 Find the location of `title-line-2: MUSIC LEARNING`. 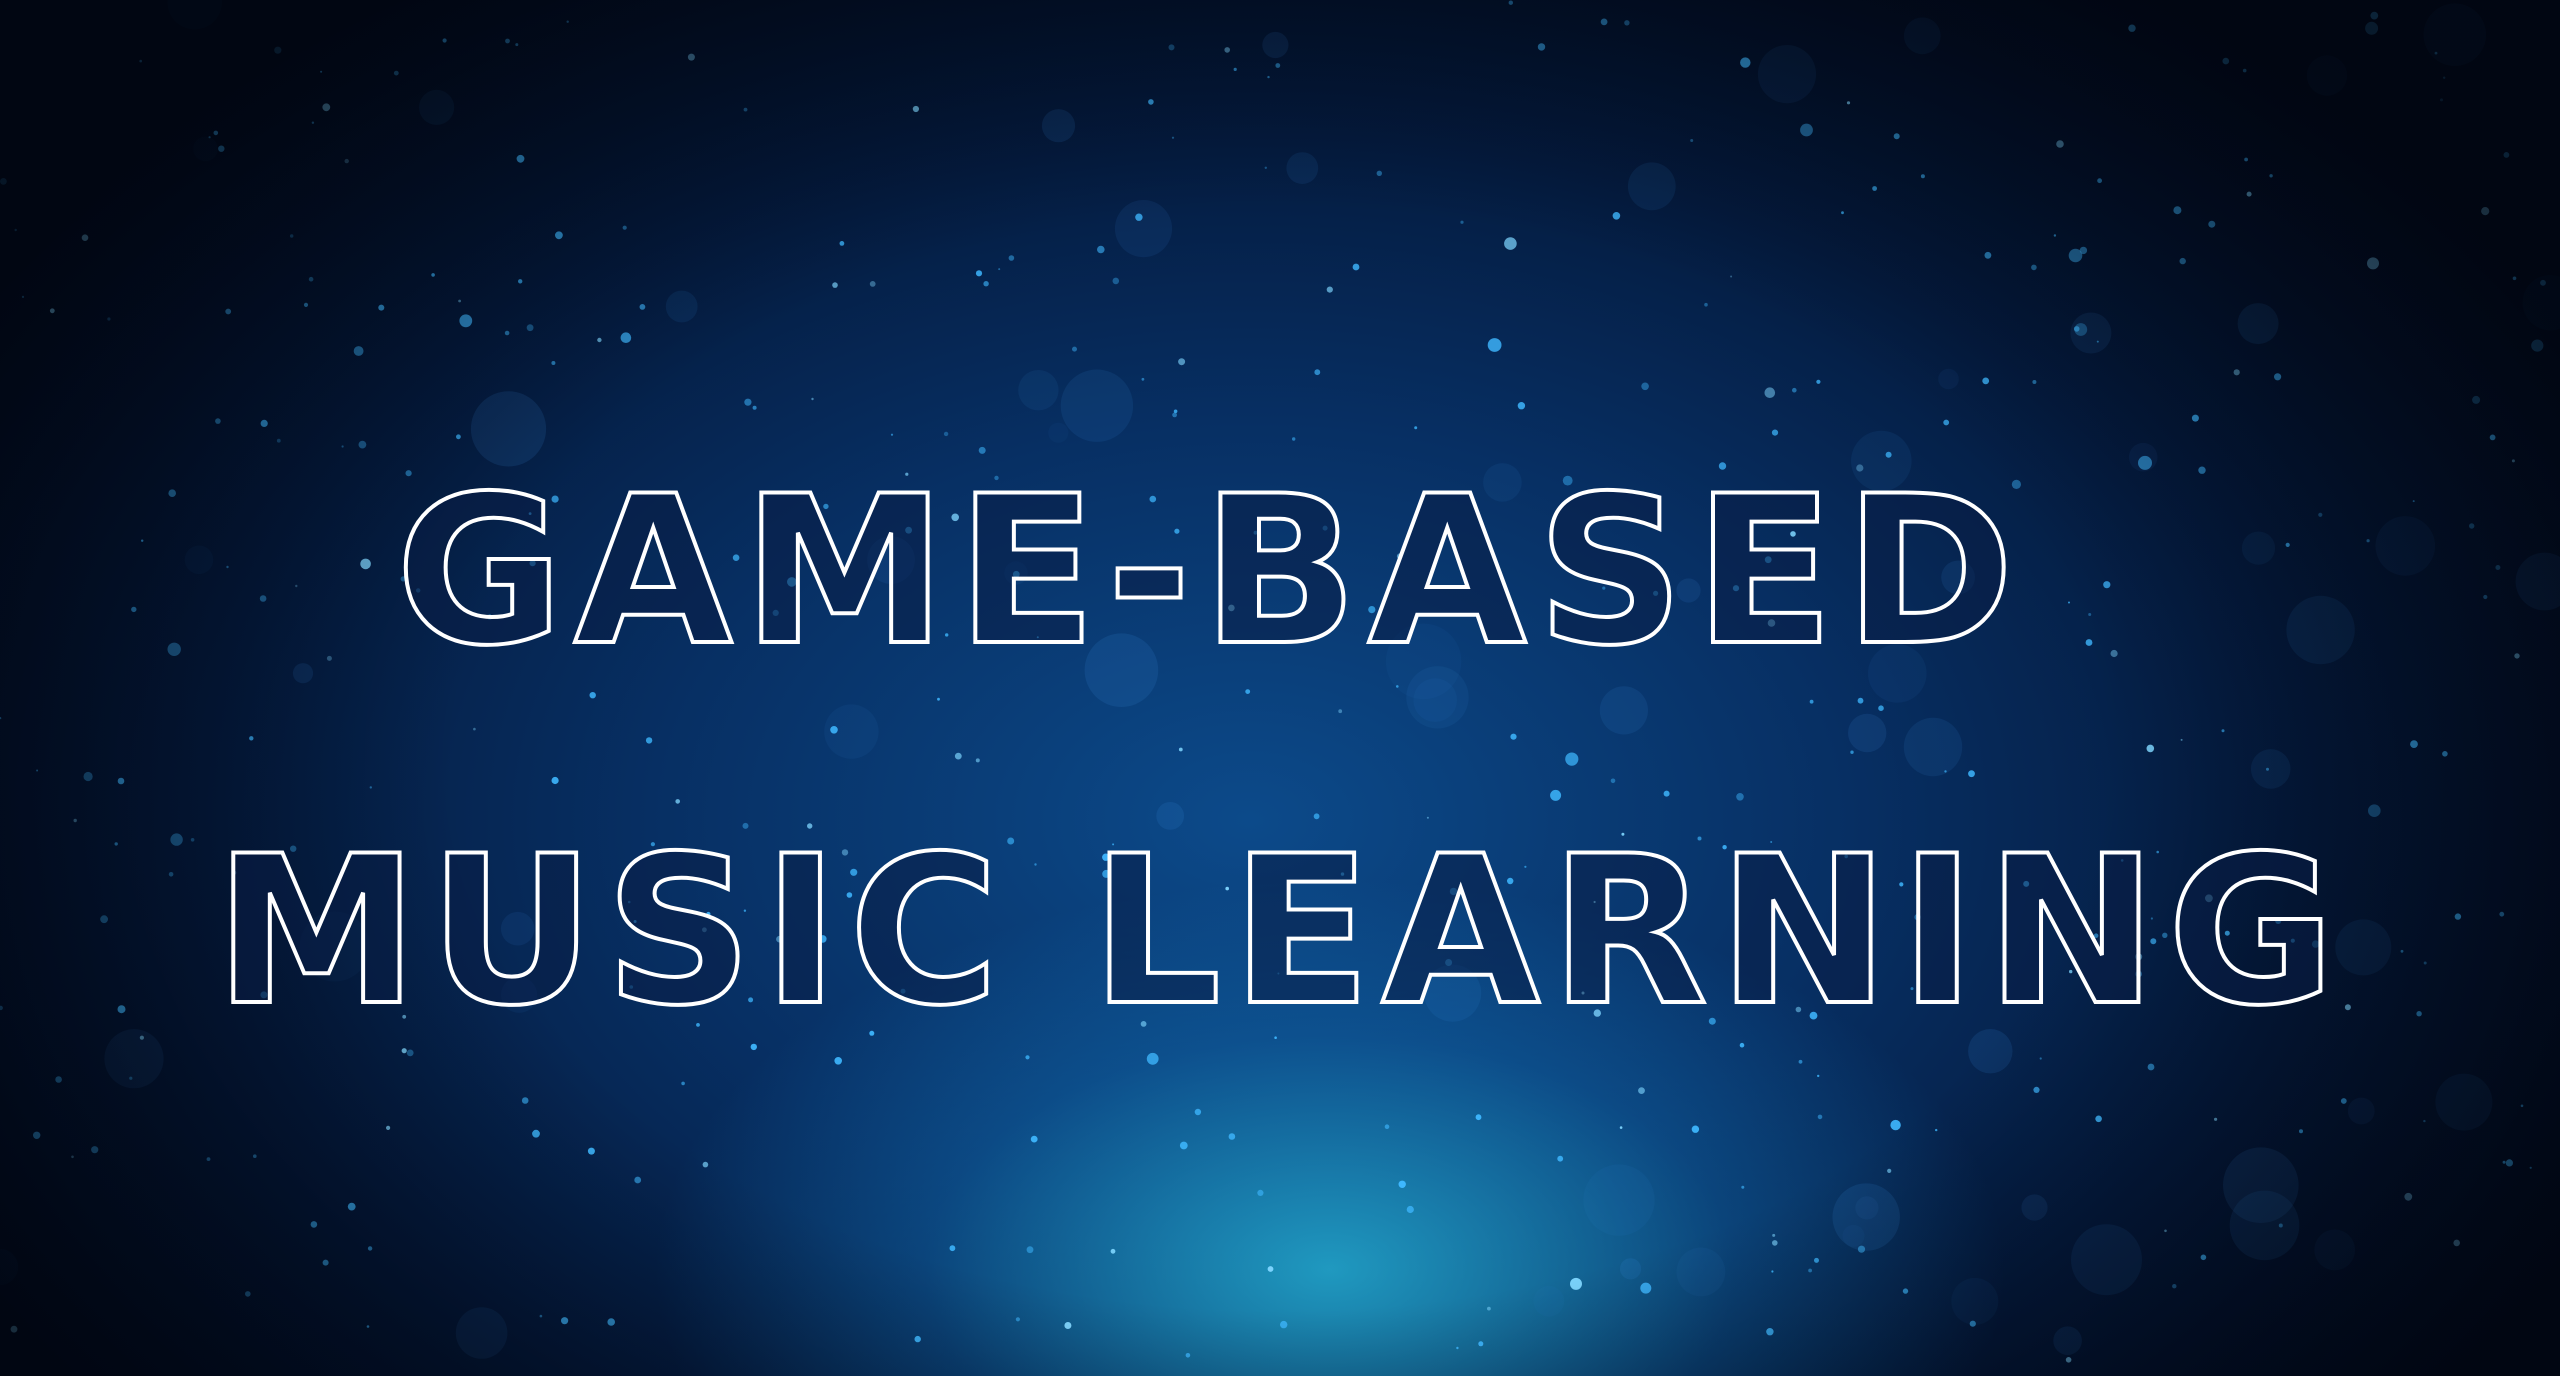

title-line-2: MUSIC LEARNING is located at coordinates (1279, 932).